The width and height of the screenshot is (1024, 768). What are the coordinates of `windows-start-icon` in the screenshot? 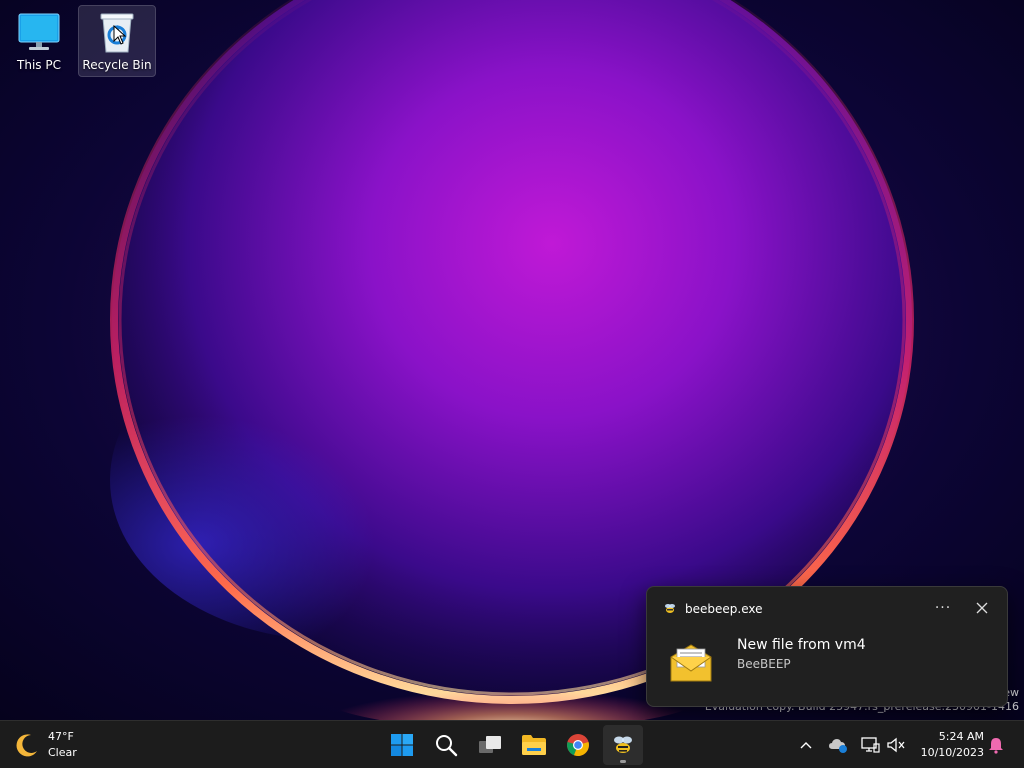 It's located at (402, 745).